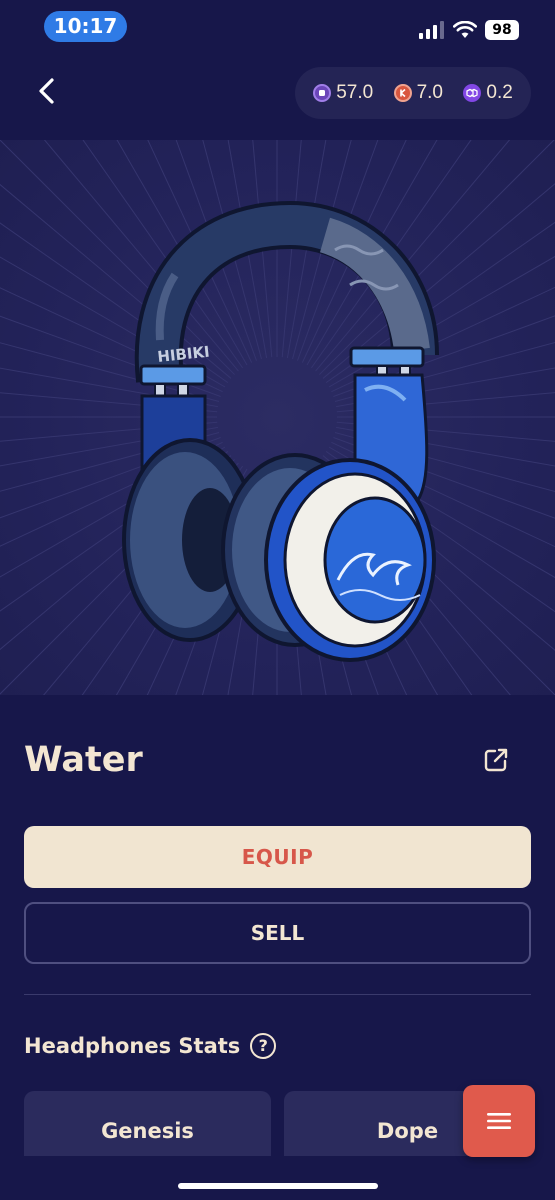 The image size is (555, 1200). What do you see at coordinates (472, 93) in the screenshot?
I see `polygon-icon` at bounding box center [472, 93].